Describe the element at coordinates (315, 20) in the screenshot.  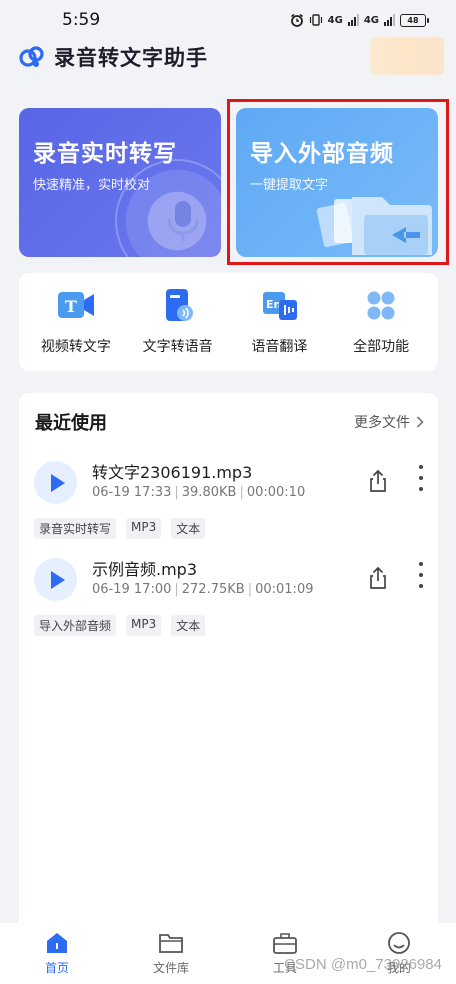
I see `vibrate-icon` at that location.